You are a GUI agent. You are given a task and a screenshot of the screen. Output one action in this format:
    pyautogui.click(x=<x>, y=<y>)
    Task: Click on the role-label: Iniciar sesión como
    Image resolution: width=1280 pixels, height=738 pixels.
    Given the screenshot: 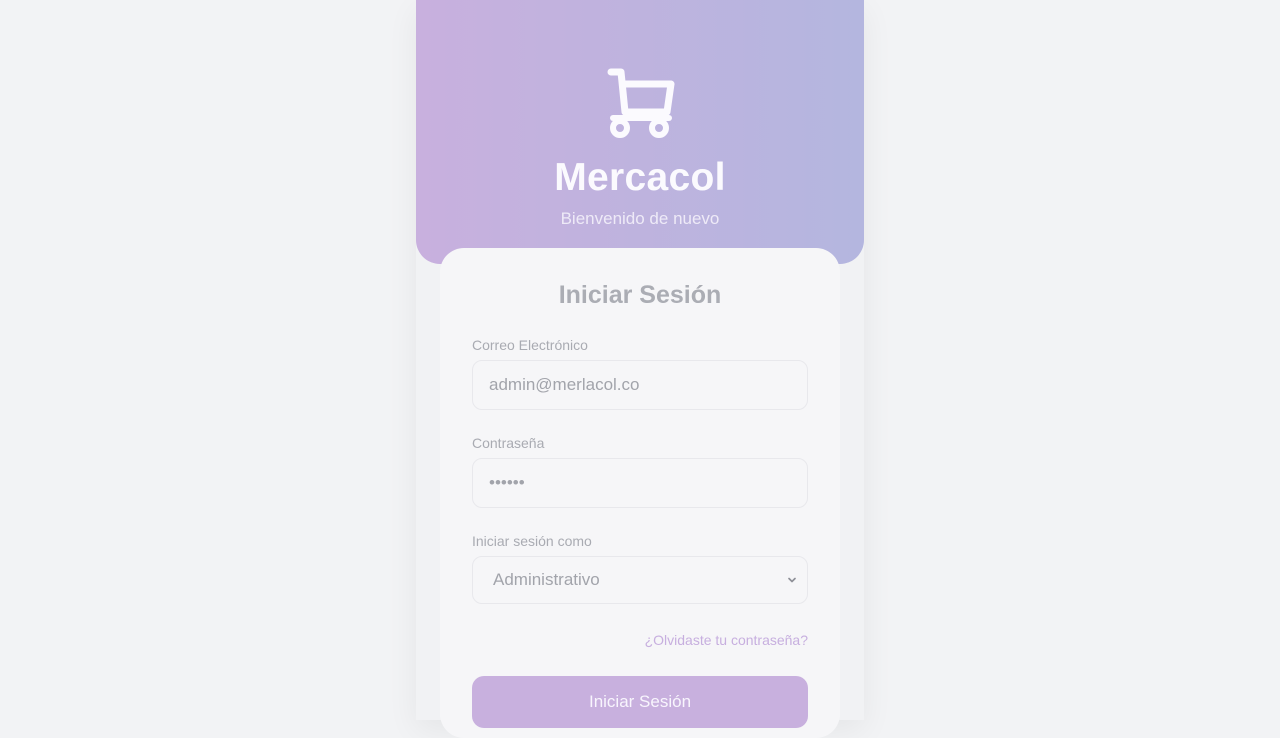 What is the action you would take?
    pyautogui.click(x=532, y=541)
    